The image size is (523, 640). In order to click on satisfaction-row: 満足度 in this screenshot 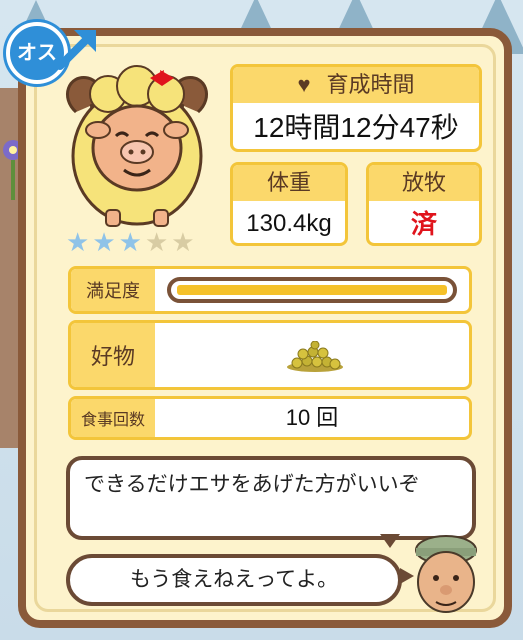, I will do `click(270, 290)`.